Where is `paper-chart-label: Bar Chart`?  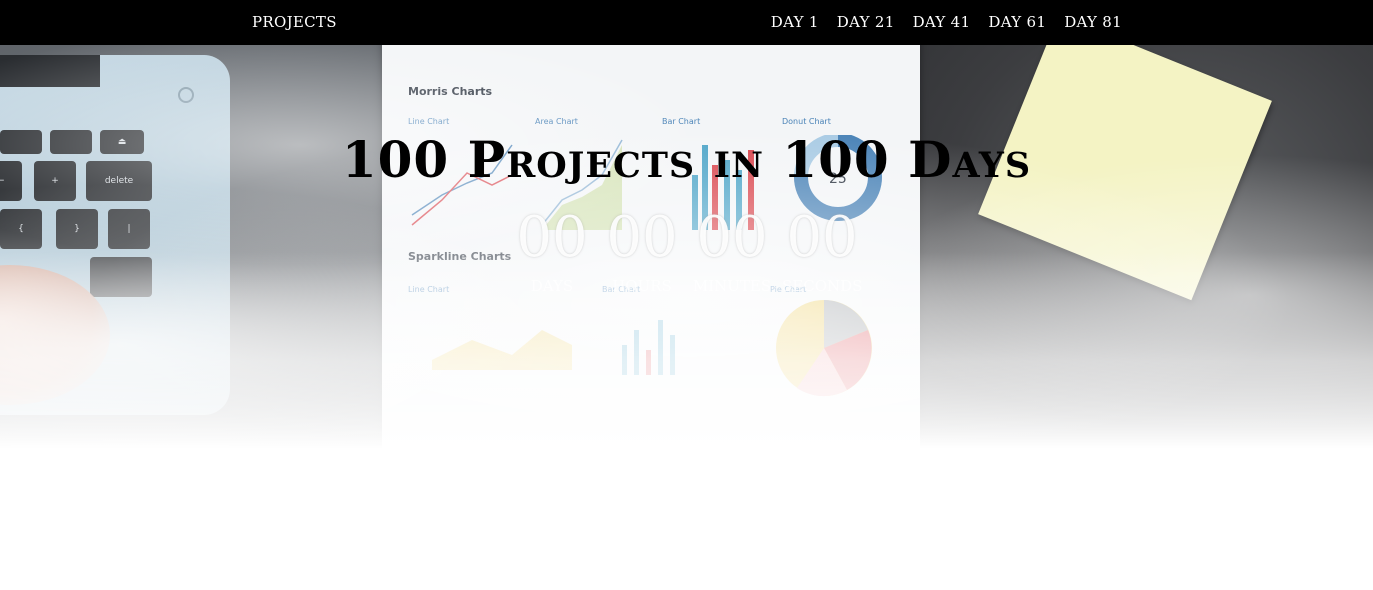 paper-chart-label: Bar Chart is located at coordinates (681, 121).